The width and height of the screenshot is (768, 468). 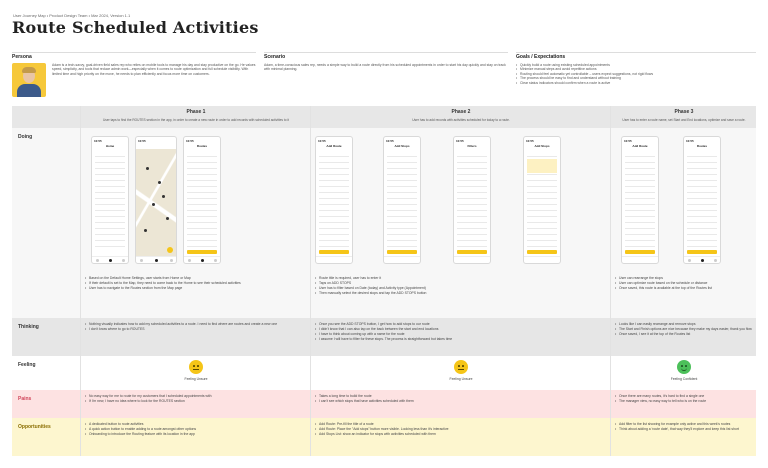 I want to click on phase-1-title: Phase 1, so click(x=196, y=112).